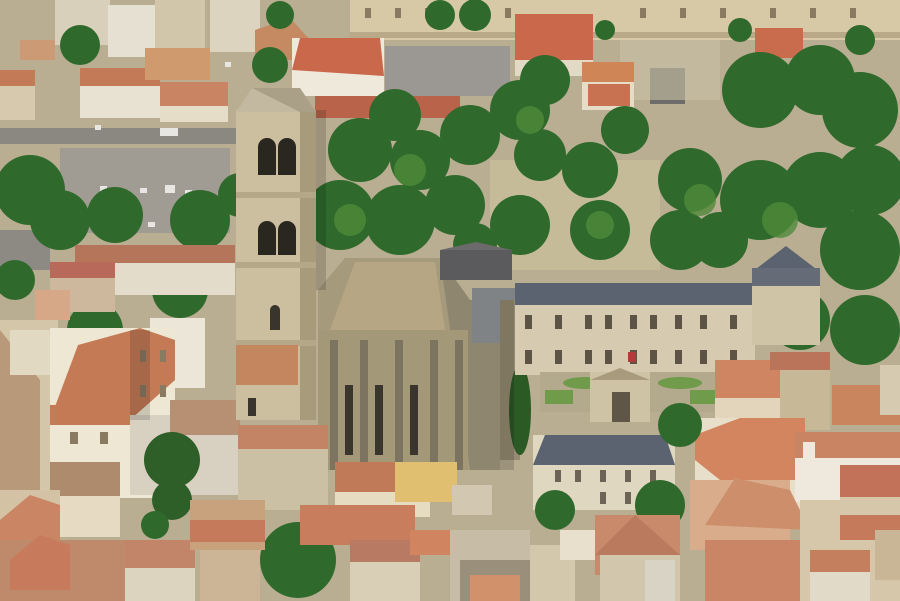 This screenshot has height=601, width=900. I want to click on church-nave, so click(420, 356).